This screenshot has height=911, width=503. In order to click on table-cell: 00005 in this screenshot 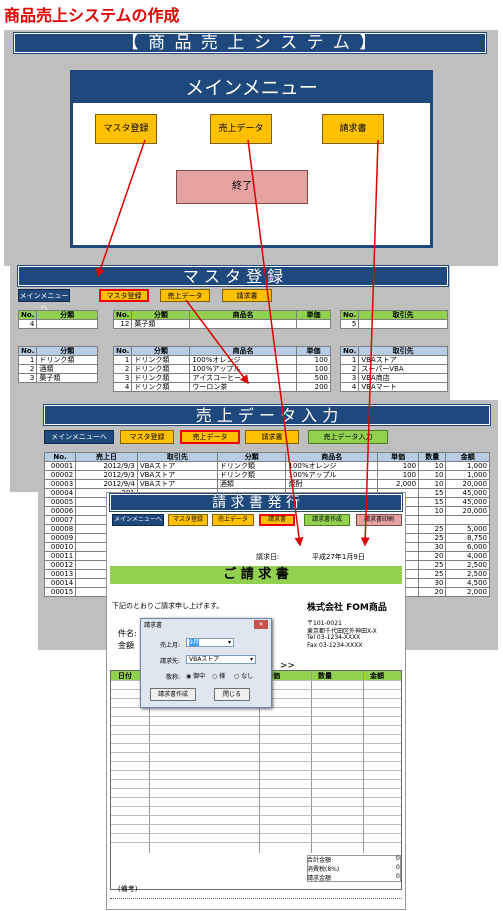, I will do `click(60, 502)`.